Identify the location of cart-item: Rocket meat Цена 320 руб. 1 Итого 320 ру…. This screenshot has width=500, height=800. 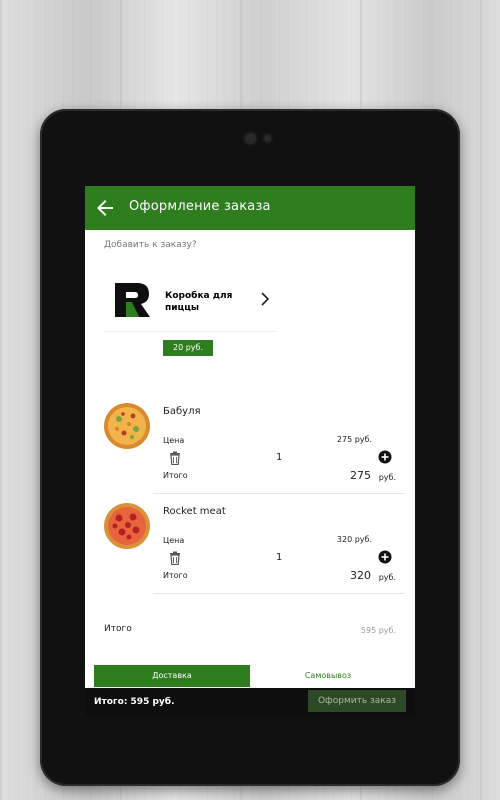
(250, 544).